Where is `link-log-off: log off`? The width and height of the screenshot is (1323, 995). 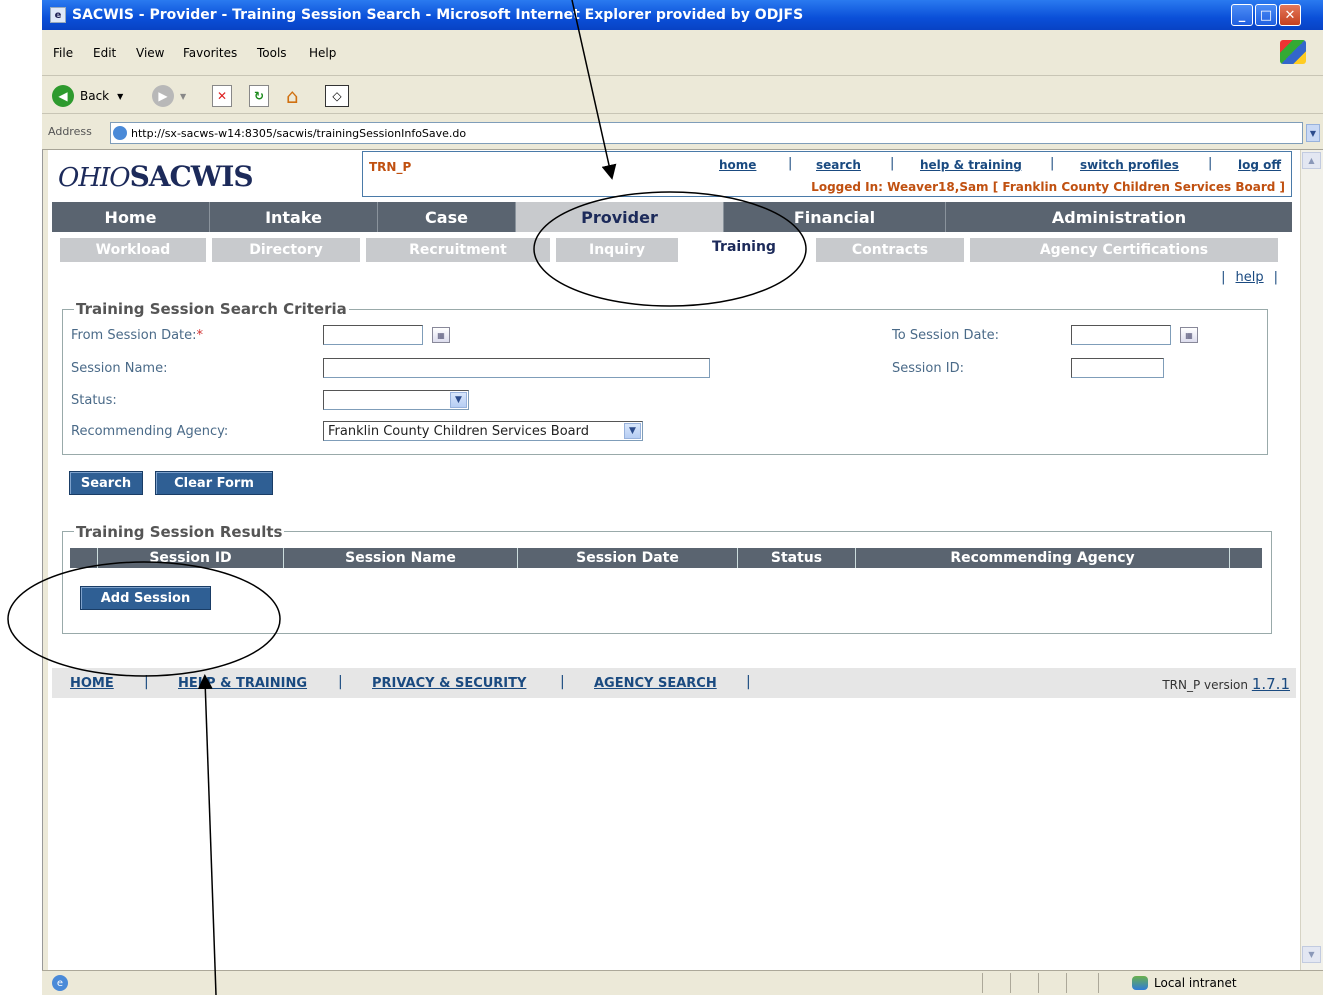 link-log-off: log off is located at coordinates (1259, 165).